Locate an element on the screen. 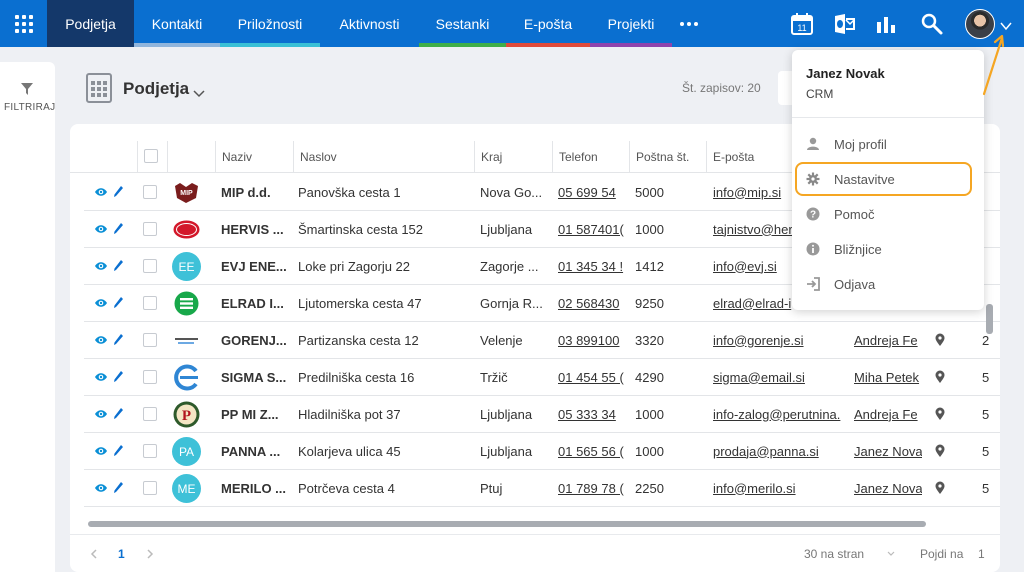 This screenshot has height=572, width=1024. search-icon is located at coordinates (932, 24).